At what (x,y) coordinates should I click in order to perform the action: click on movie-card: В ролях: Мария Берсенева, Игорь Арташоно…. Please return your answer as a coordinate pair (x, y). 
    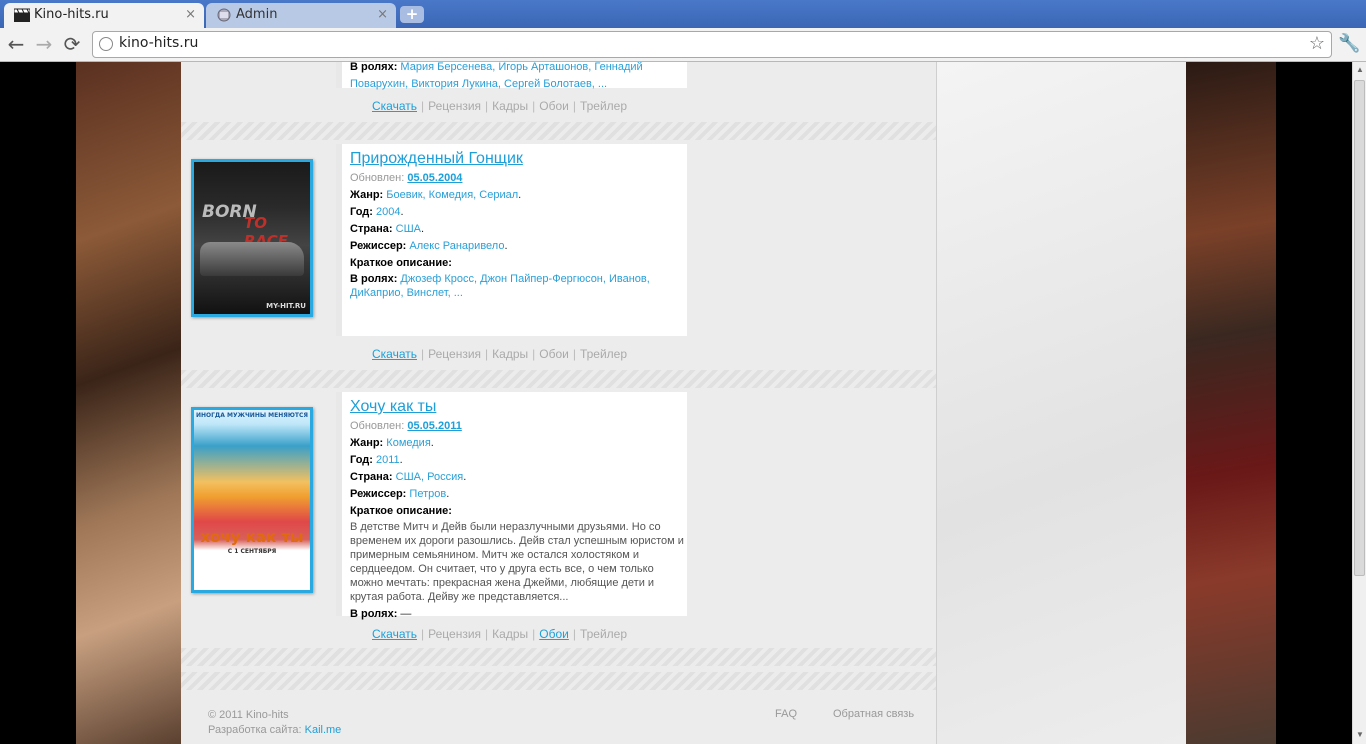
    Looking at the image, I should click on (511, 76).